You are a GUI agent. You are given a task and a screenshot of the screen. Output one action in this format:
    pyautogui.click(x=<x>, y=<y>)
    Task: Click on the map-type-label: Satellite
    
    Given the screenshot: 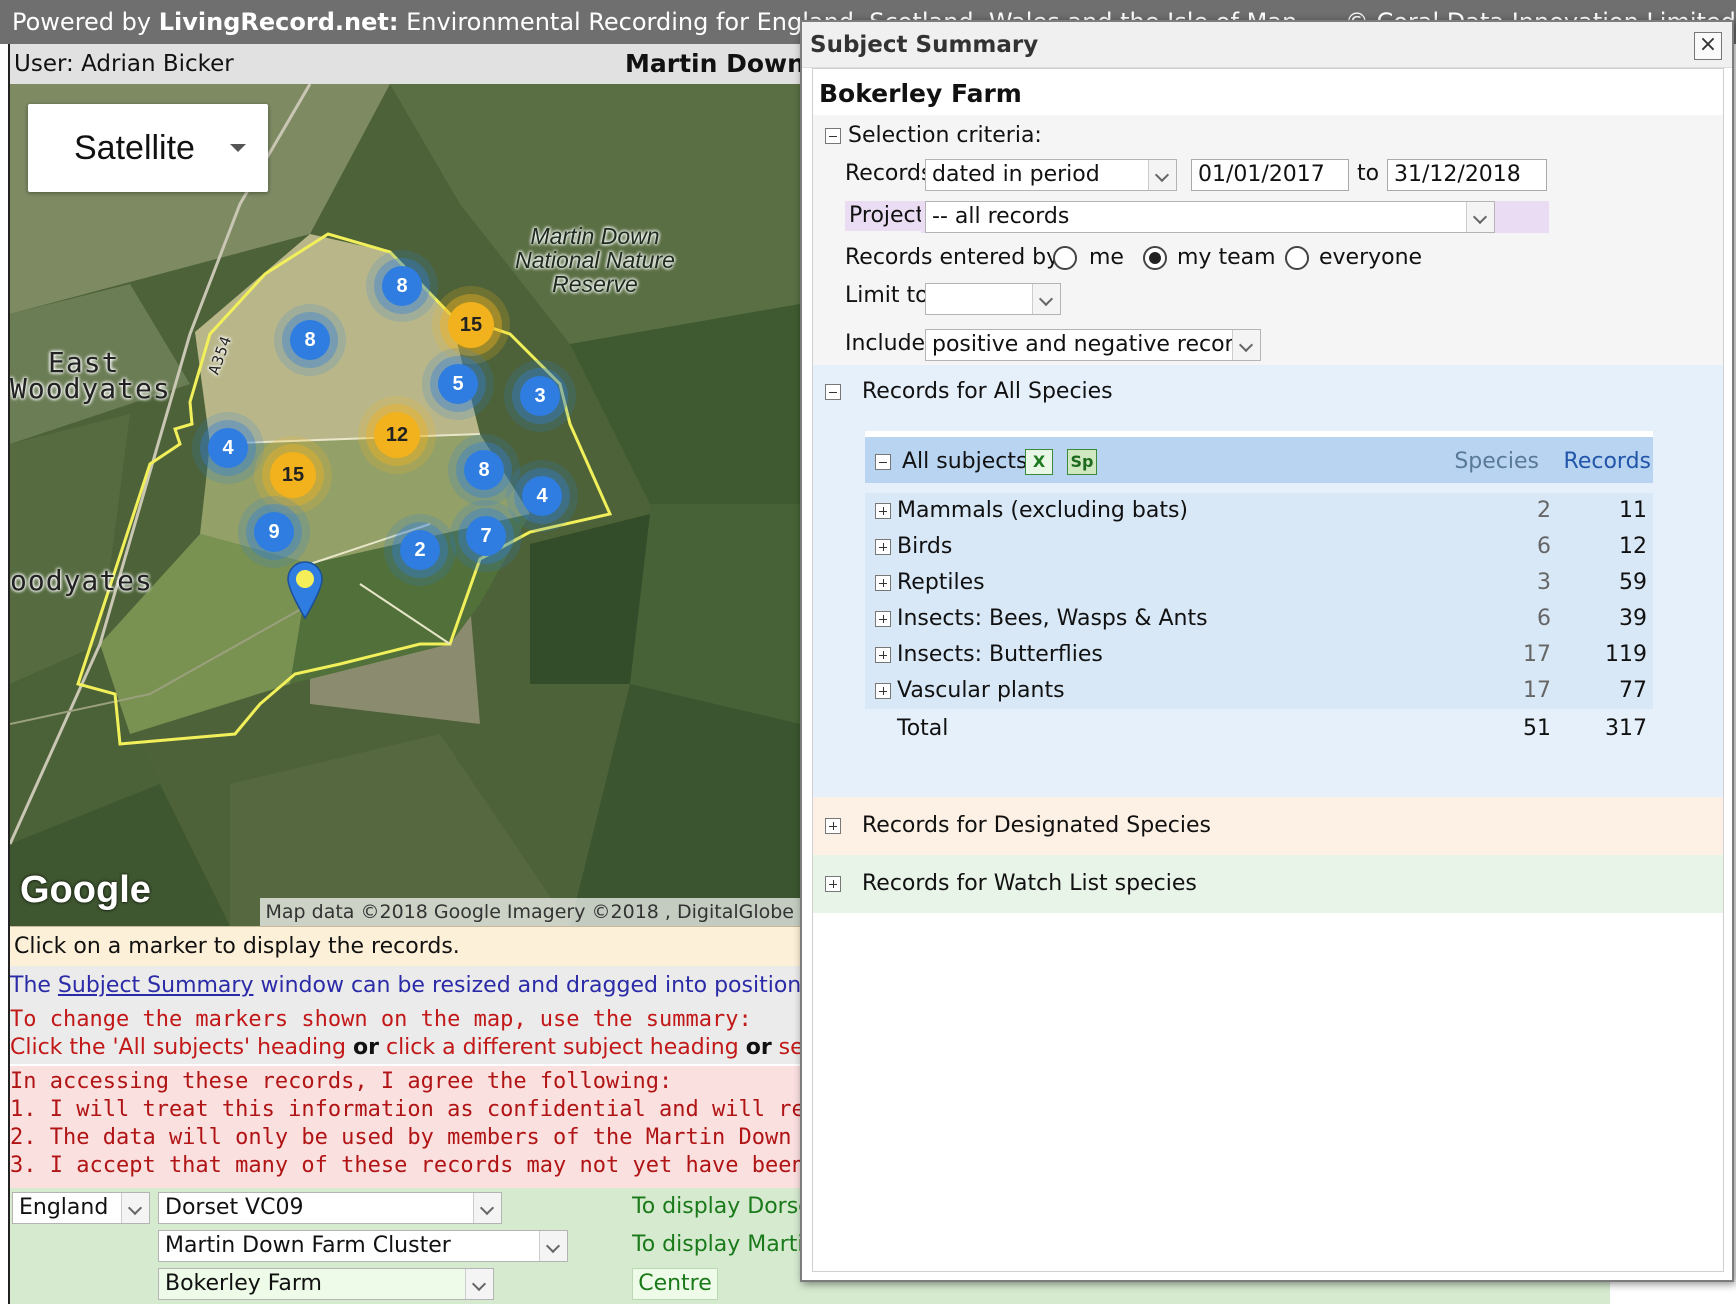 What is the action you would take?
    pyautogui.click(x=134, y=148)
    